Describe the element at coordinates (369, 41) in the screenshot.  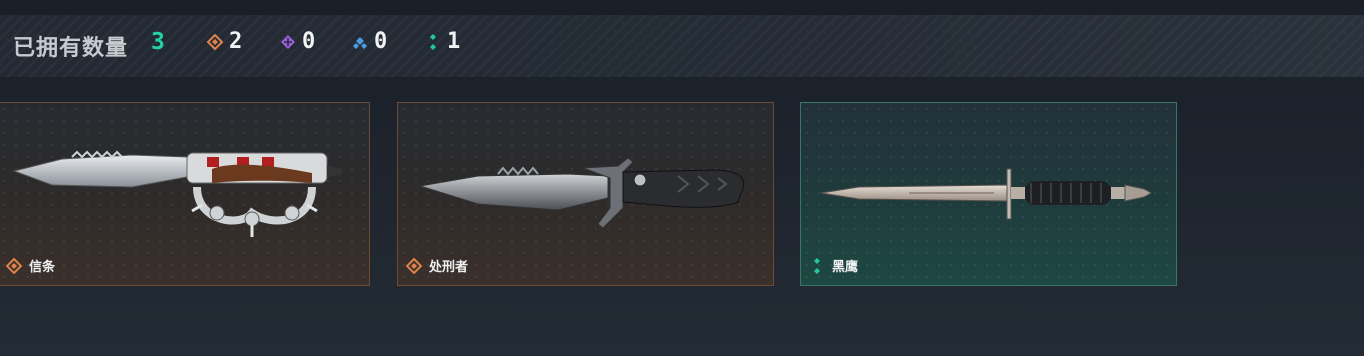
I see `blue-rarity-stat: 0` at that location.